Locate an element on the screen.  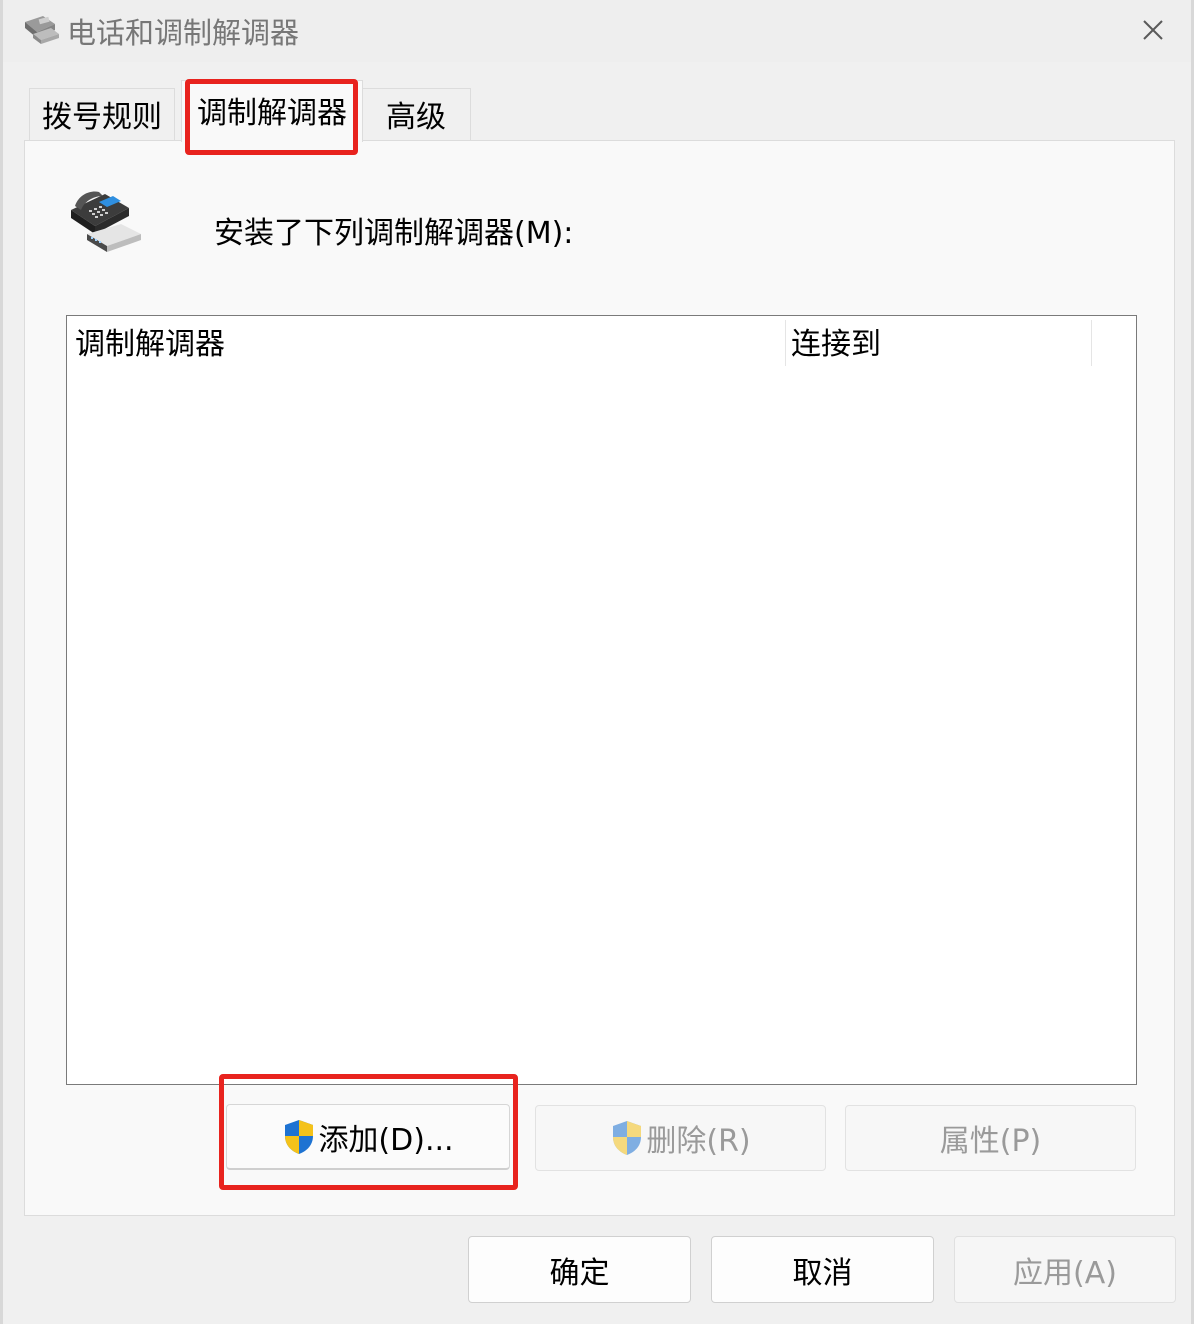
tab-dialing-rules: 拨号规则 is located at coordinates (102, 114).